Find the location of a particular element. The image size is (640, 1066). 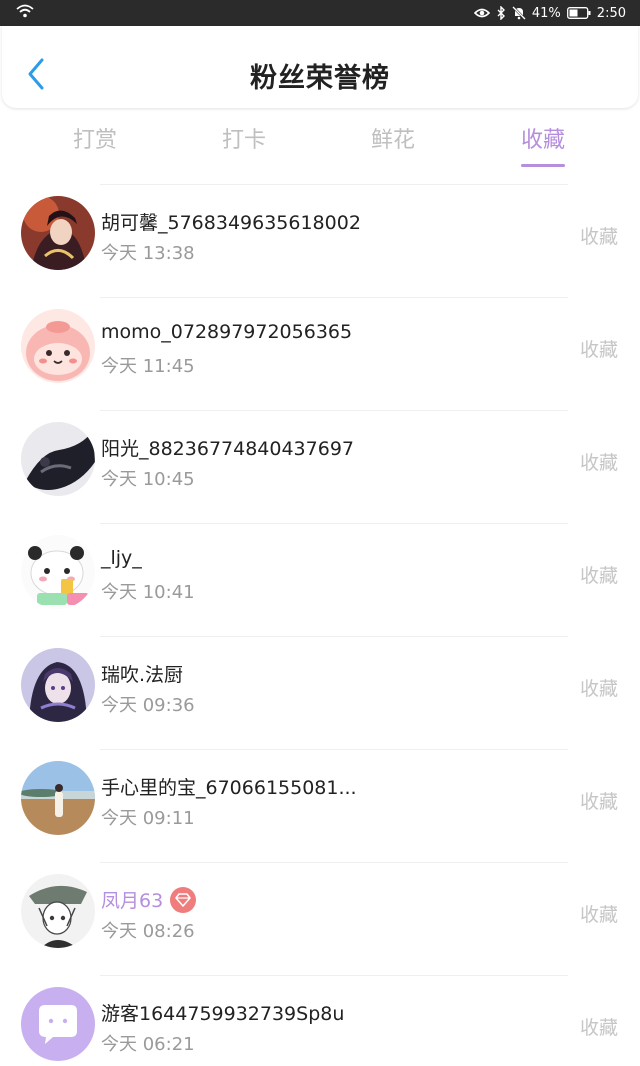

header-bar: 粉丝荣誉榜 is located at coordinates (320, 67).